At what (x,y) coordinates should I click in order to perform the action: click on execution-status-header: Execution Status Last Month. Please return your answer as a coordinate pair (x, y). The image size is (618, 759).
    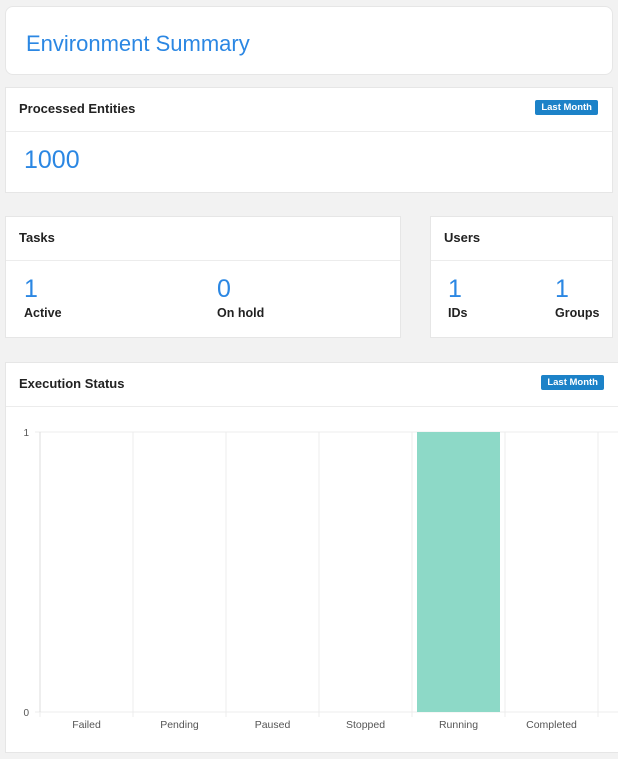
    Looking at the image, I should click on (312, 385).